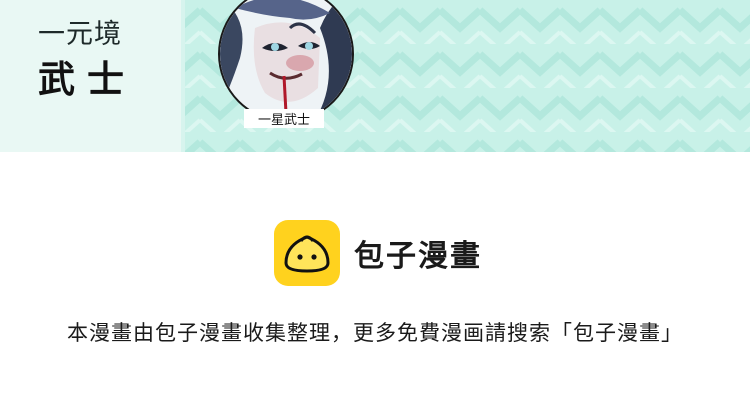  I want to click on panel-divider, so click(183, 76).